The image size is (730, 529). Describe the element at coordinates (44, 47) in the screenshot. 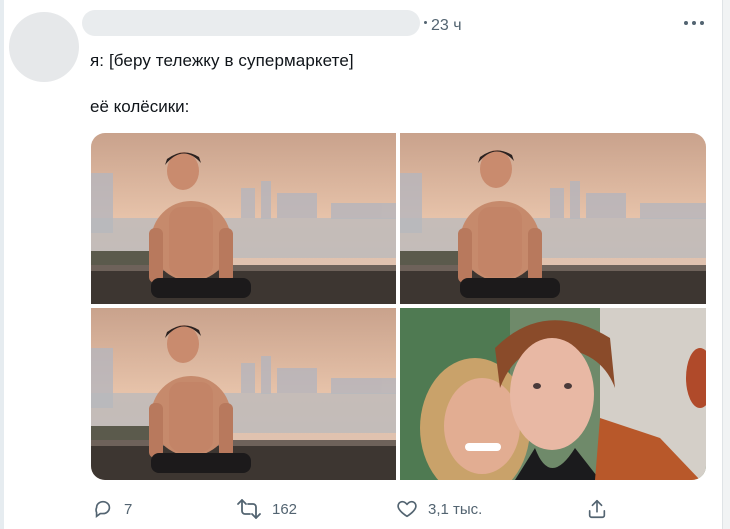

I see `avatar` at that location.